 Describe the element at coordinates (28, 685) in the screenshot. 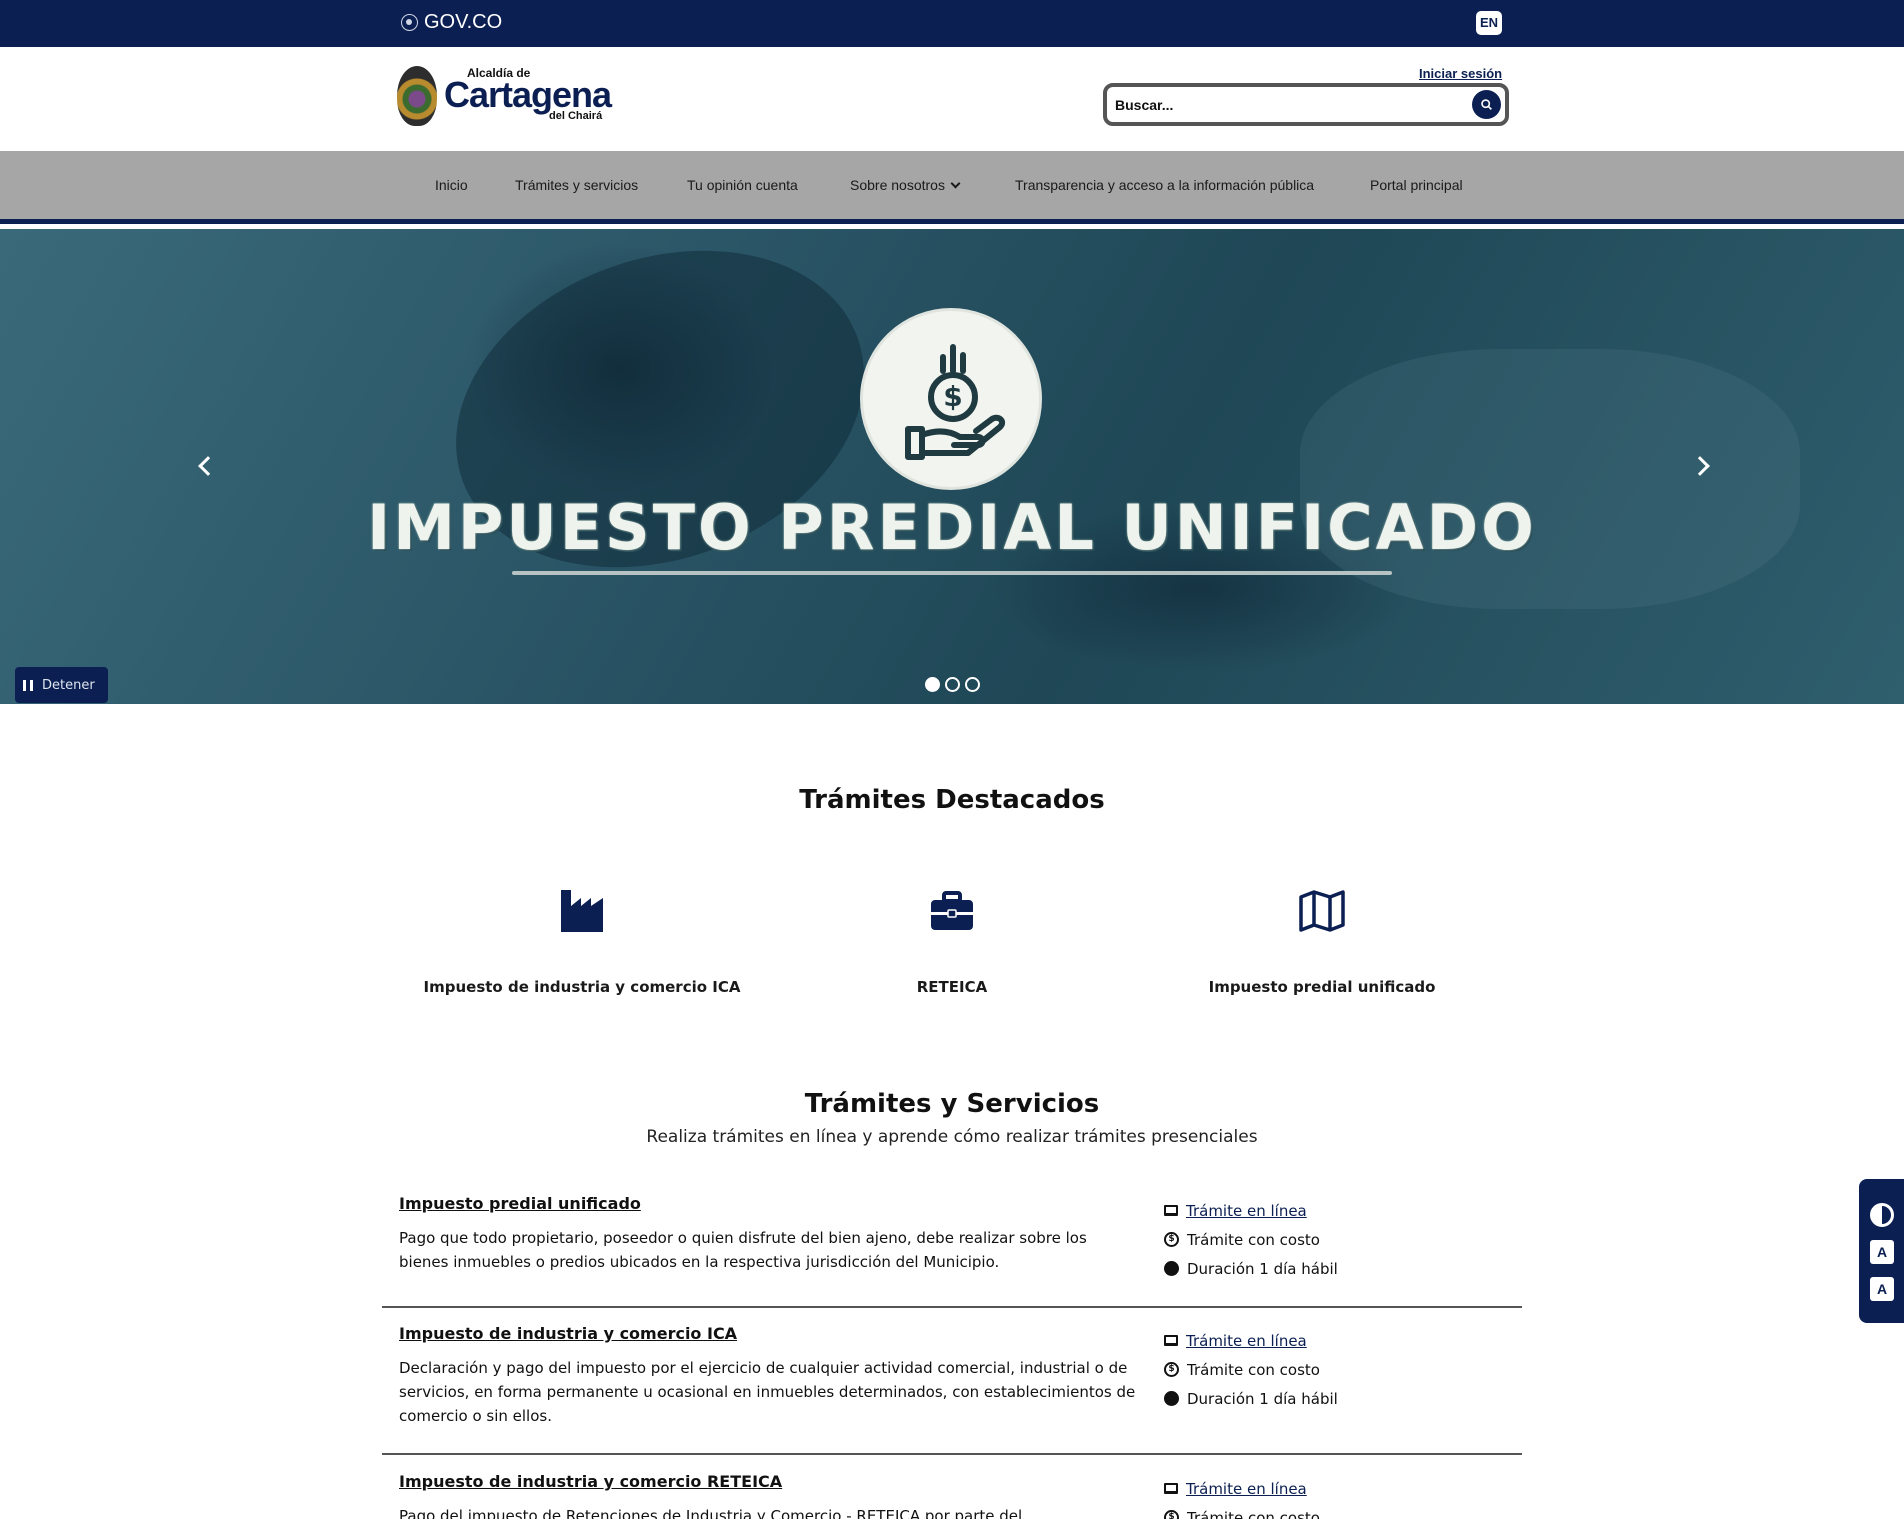

I see `pause-icon` at that location.